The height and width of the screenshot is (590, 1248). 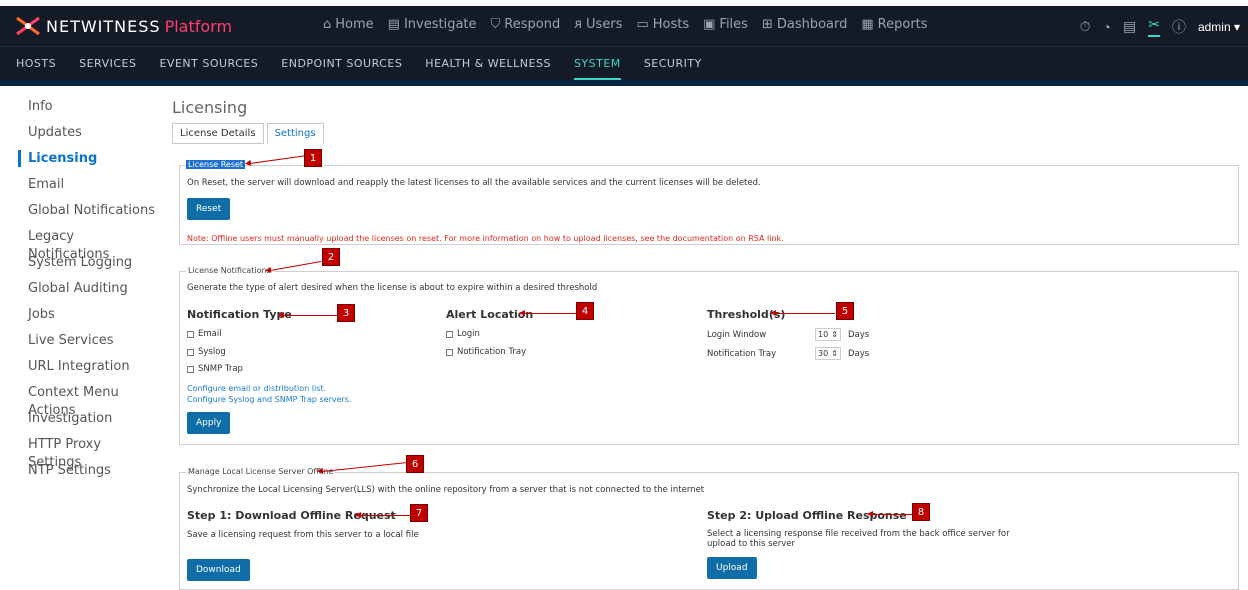 I want to click on brand-product: Platform, so click(x=198, y=26).